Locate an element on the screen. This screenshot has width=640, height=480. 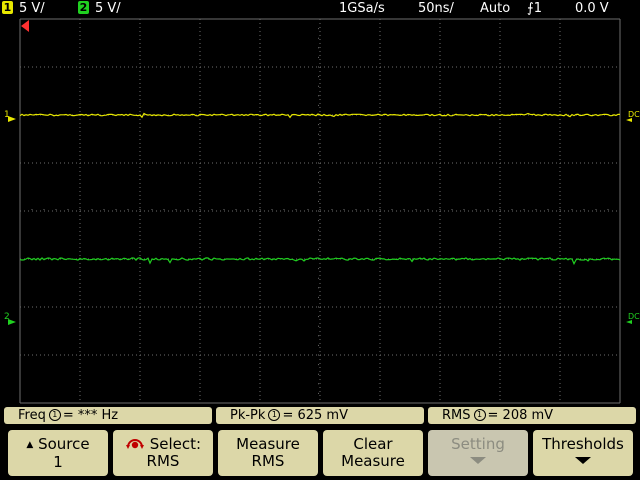
setting-softkey: Setting is located at coordinates (478, 453).